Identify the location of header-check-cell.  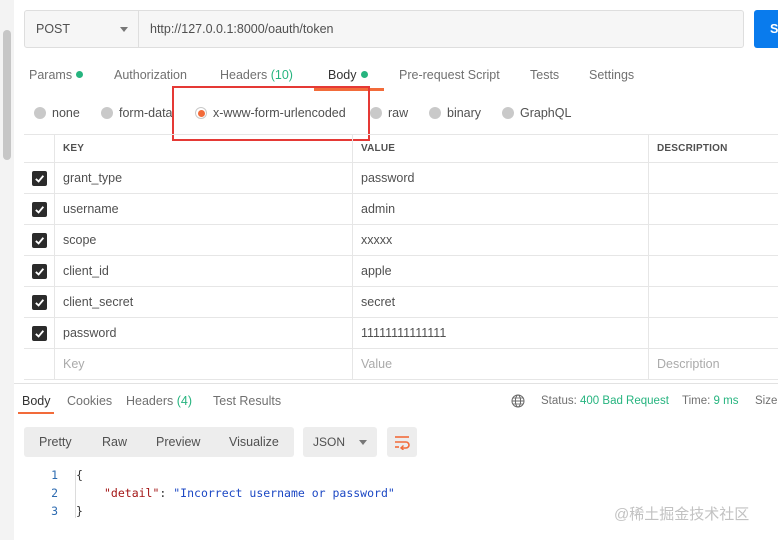
(39, 148).